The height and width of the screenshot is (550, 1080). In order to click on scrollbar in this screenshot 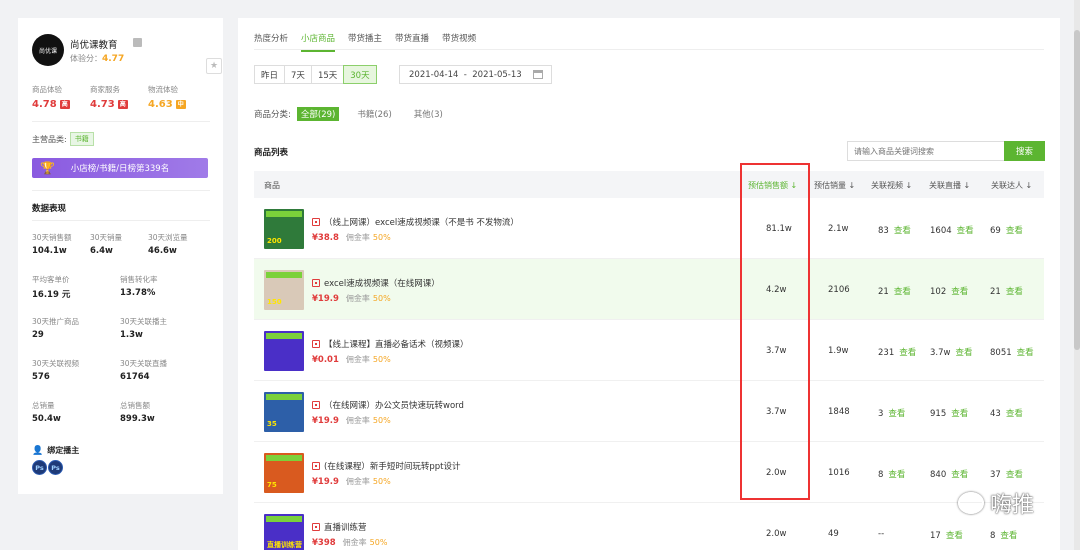, I will do `click(1077, 275)`.